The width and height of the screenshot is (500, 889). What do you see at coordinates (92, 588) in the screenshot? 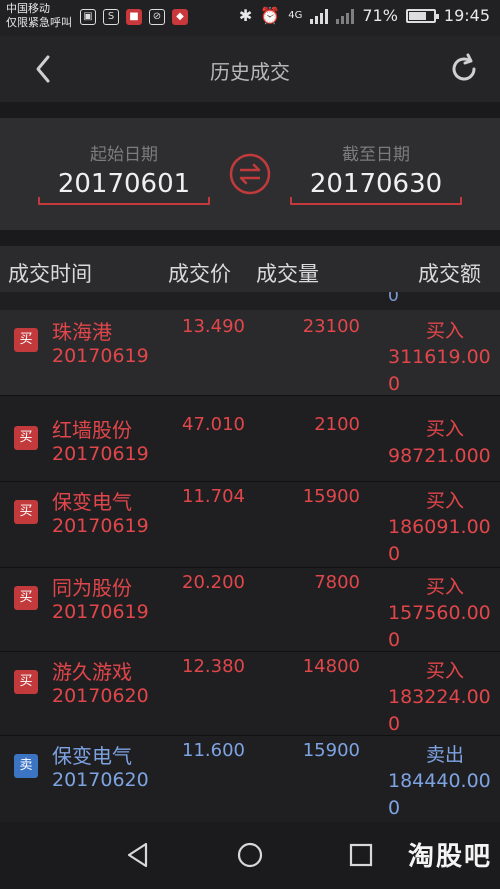
I see `stock-name: 同为股份` at bounding box center [92, 588].